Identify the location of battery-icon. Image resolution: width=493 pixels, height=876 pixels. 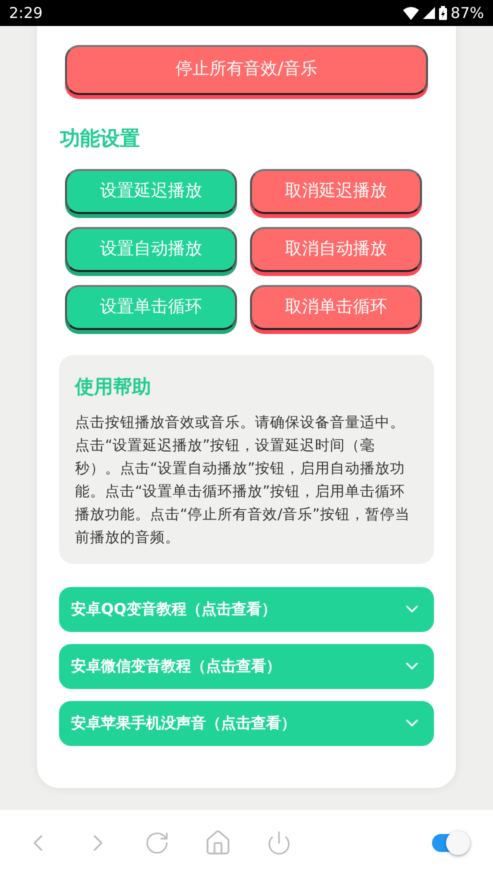
(442, 13).